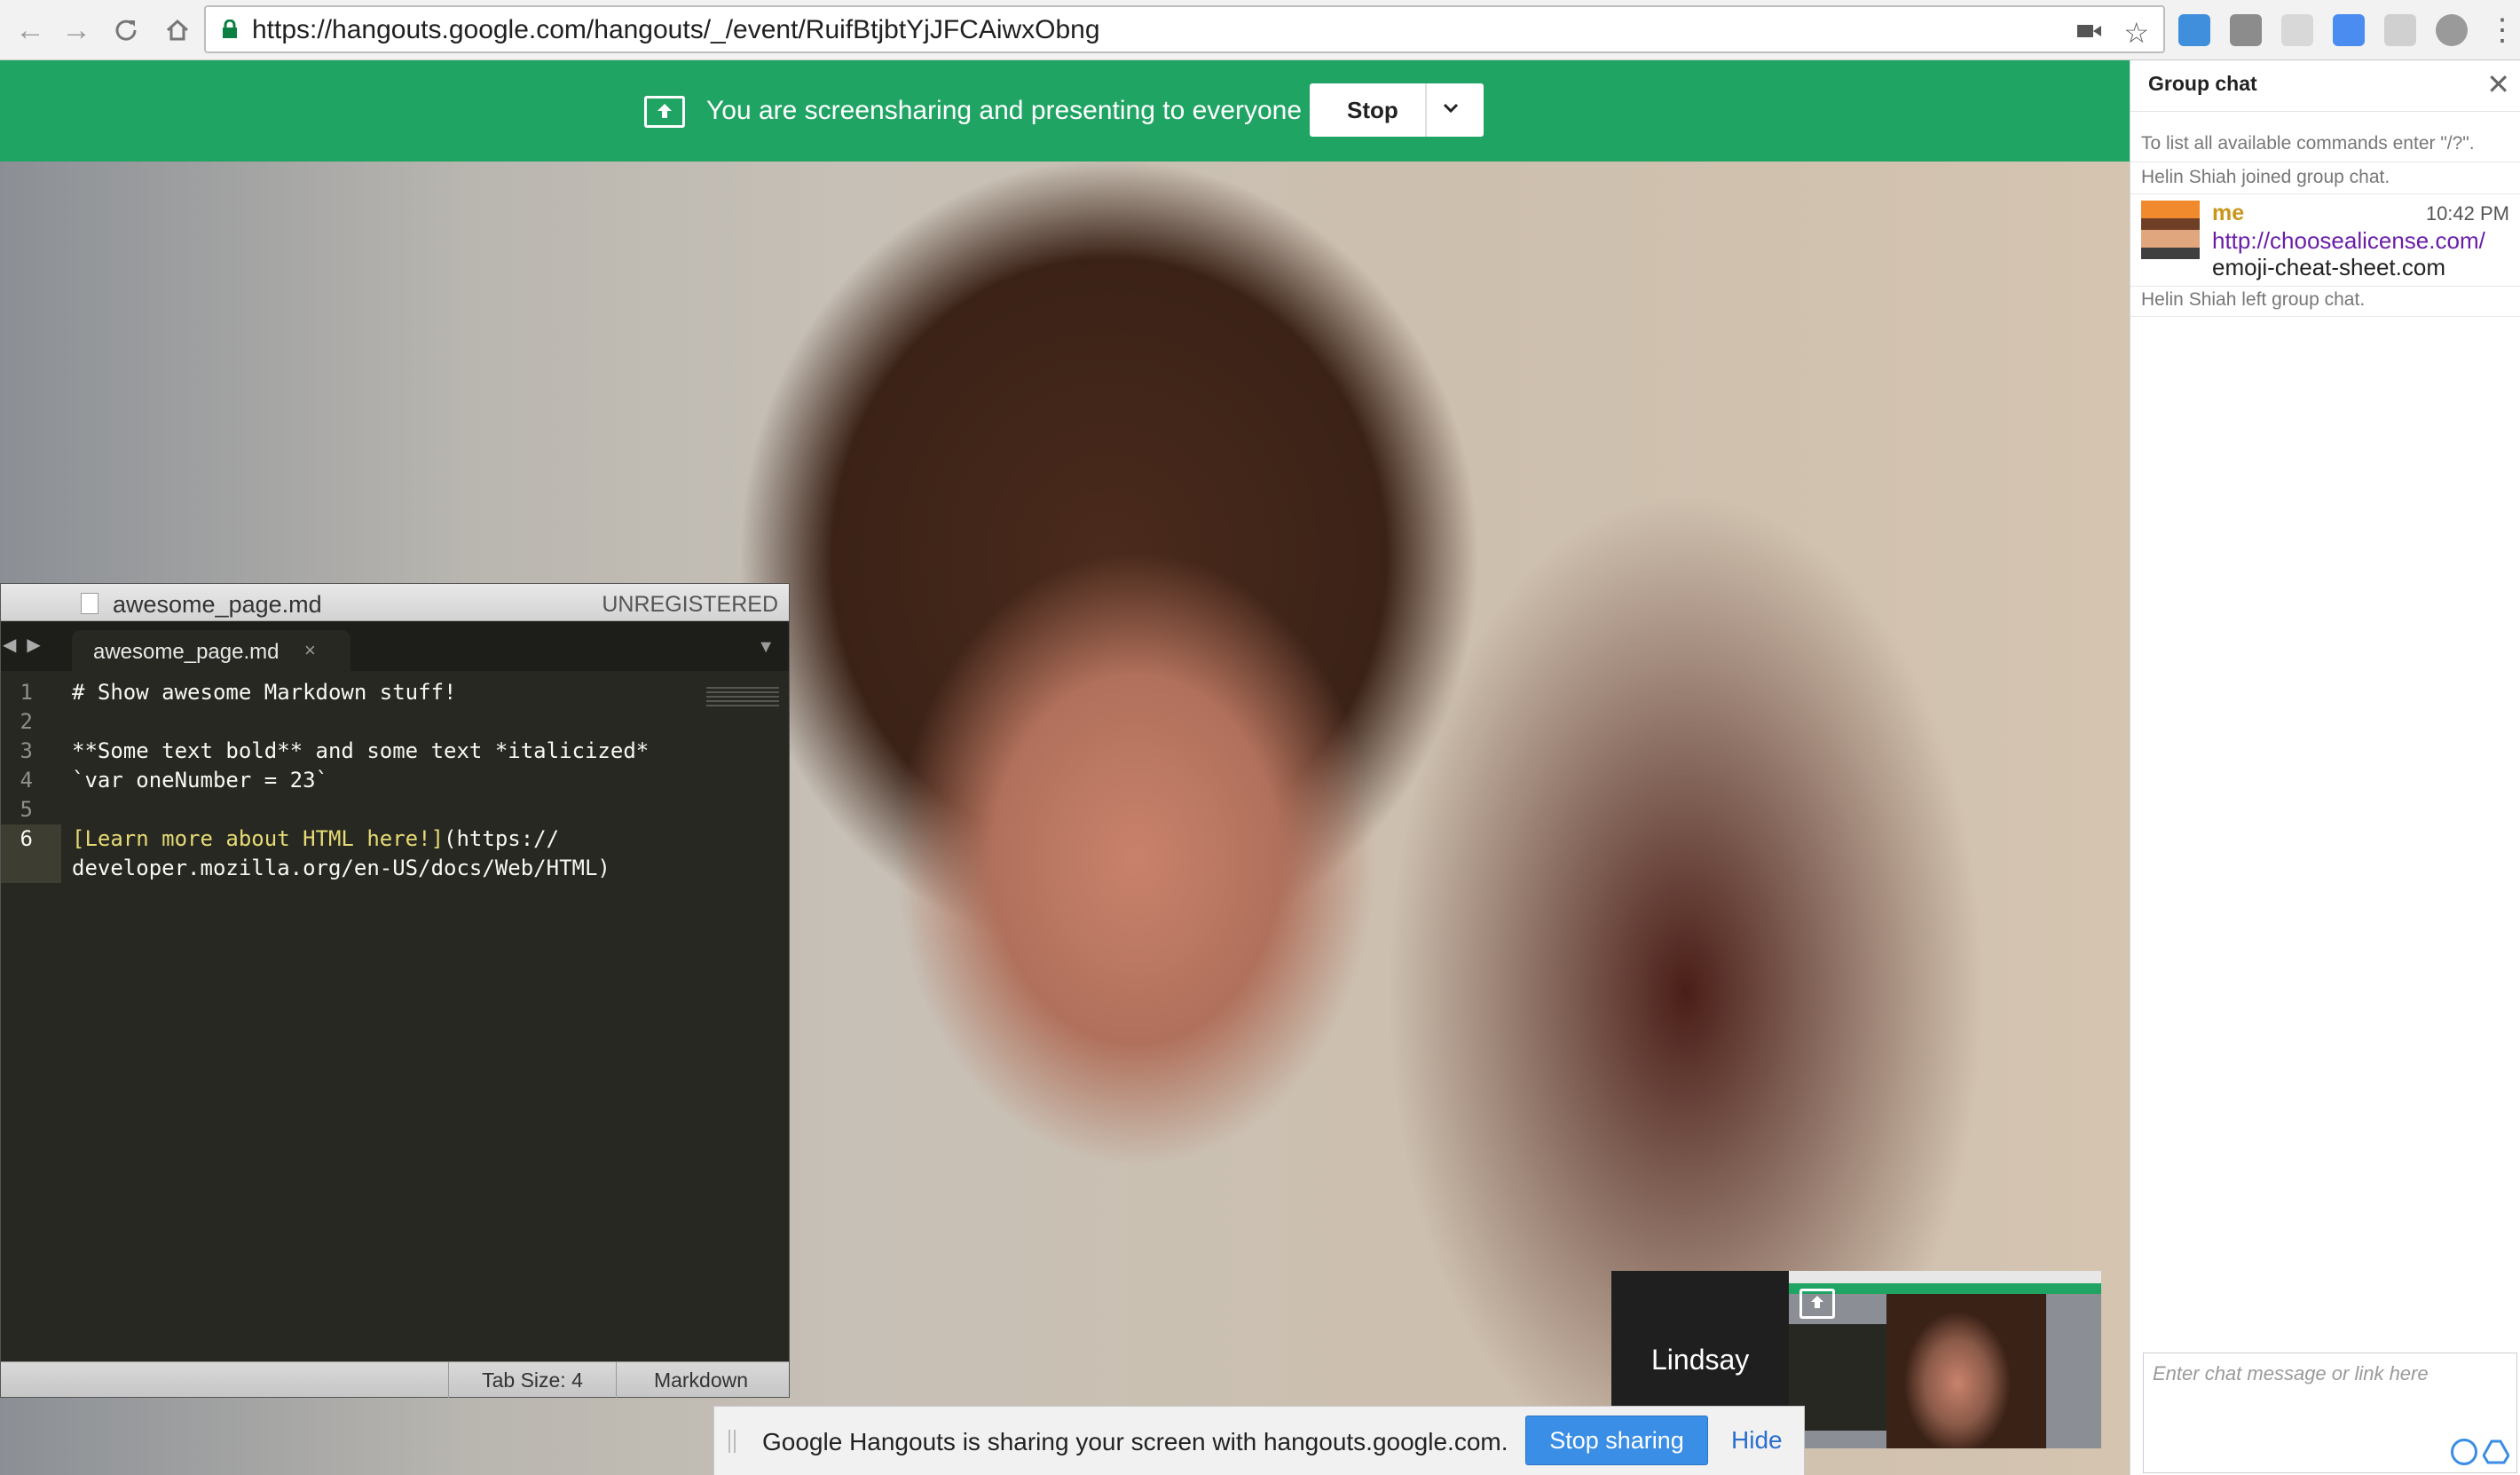  Describe the element at coordinates (89, 603) in the screenshot. I see `file-icon` at that location.